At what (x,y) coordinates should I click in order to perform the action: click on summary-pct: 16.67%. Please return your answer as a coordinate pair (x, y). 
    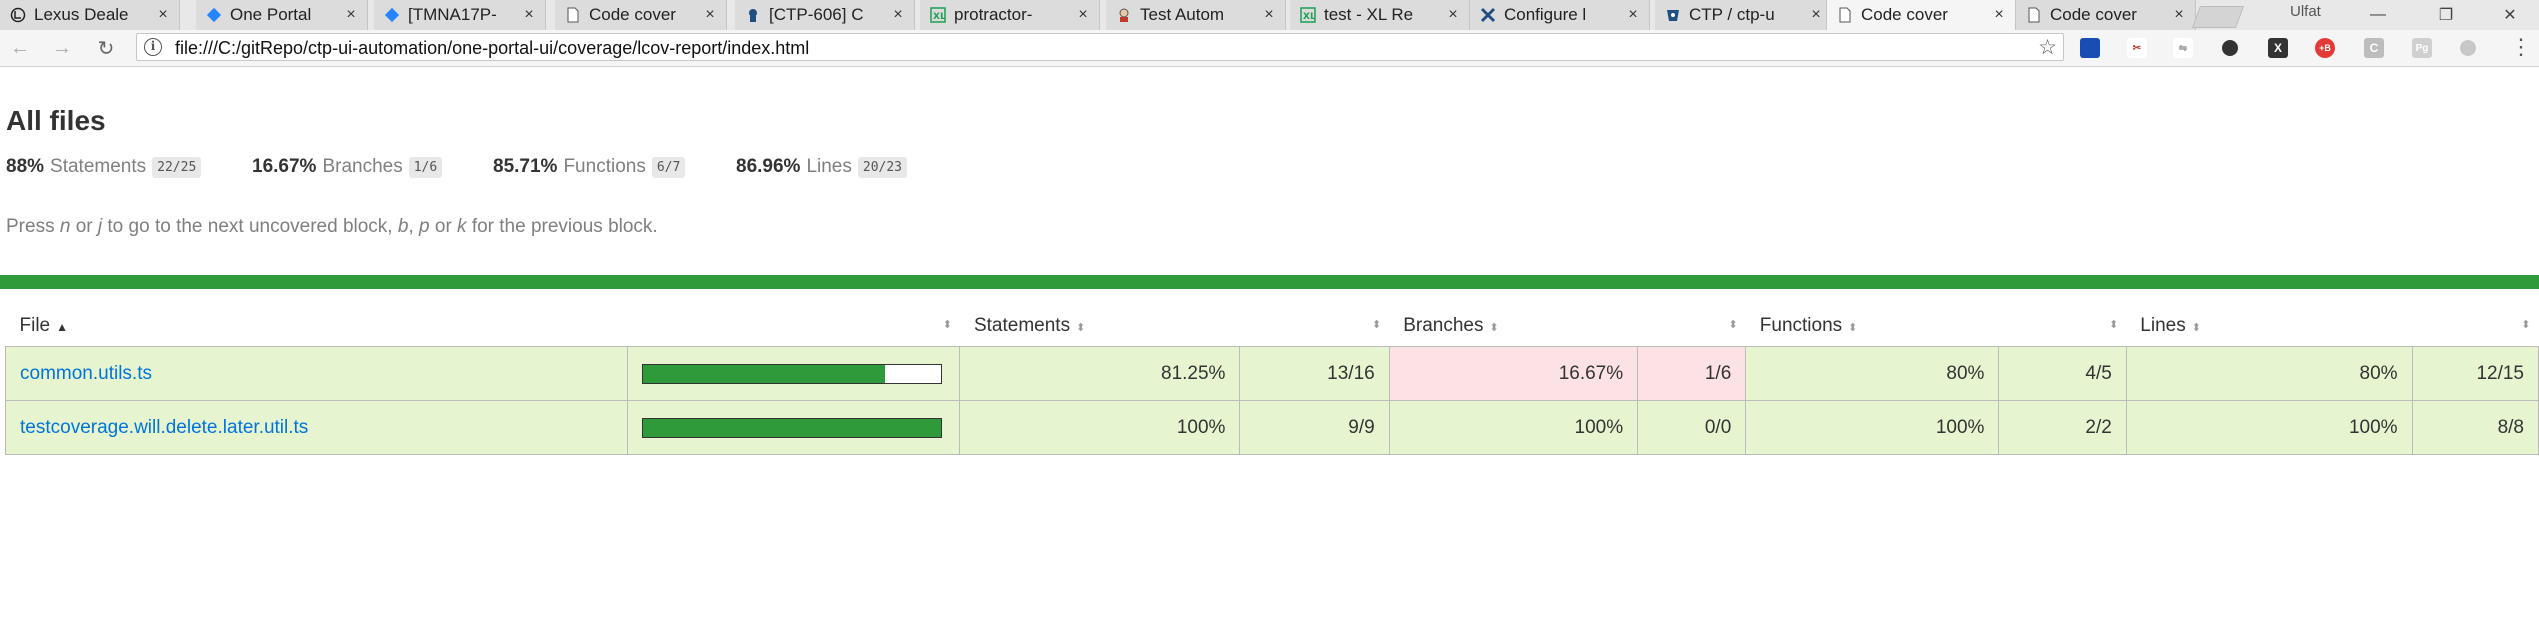
    Looking at the image, I should click on (284, 166).